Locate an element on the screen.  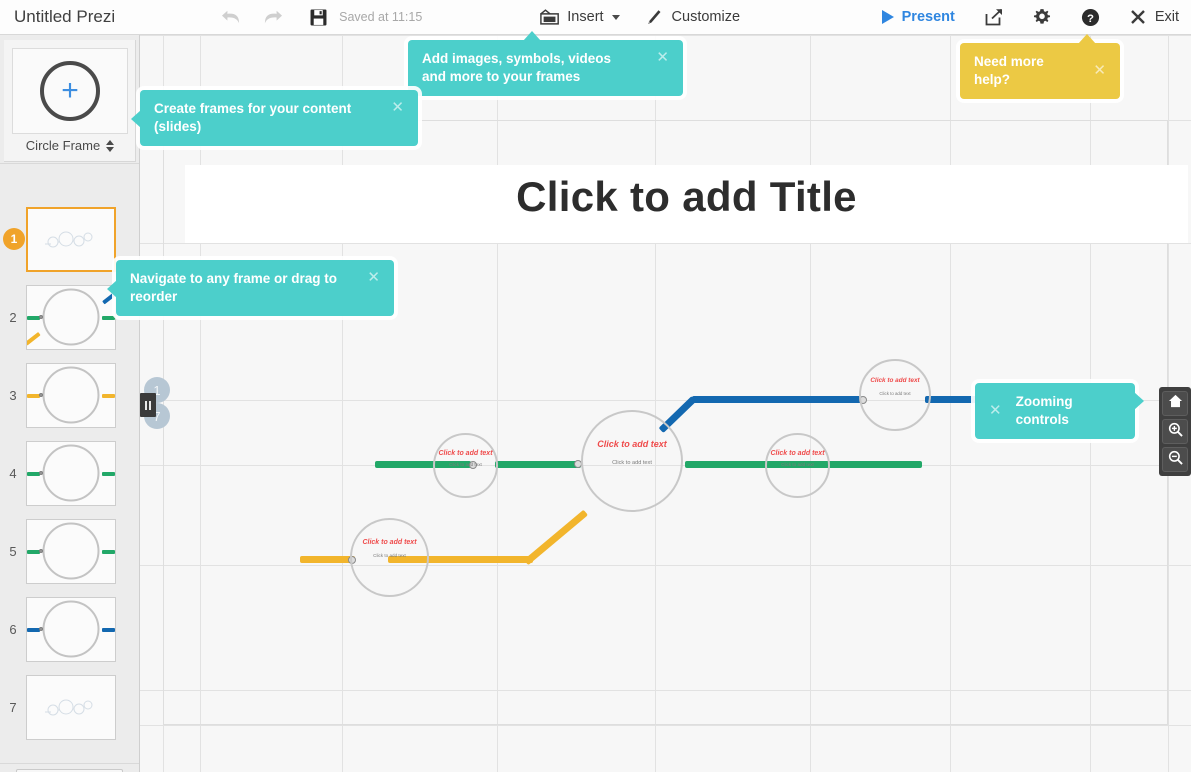
add-frame-button: + is located at coordinates (70, 91).